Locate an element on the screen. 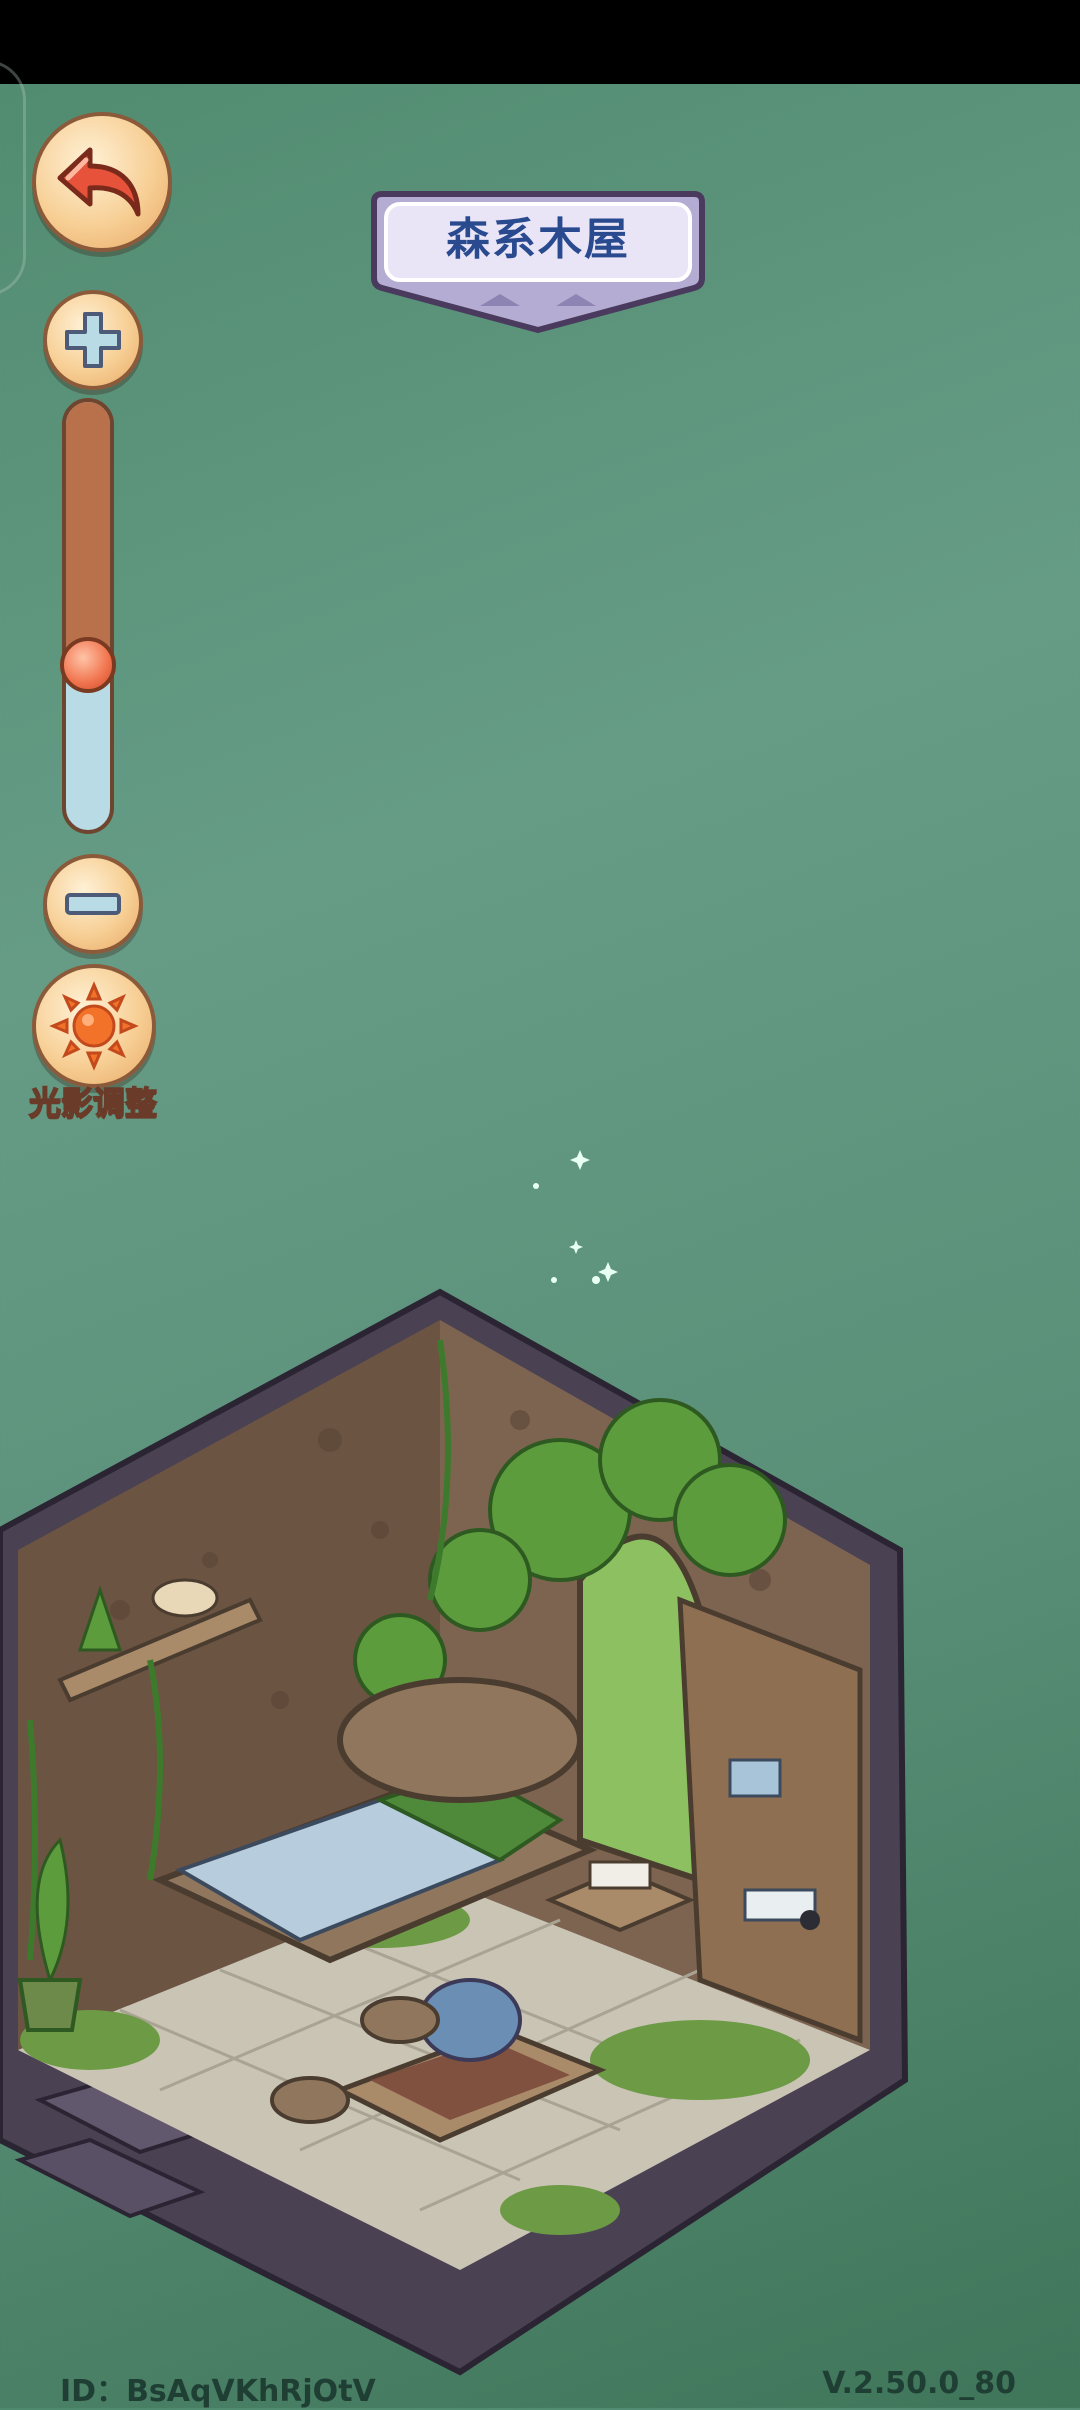  back-button is located at coordinates (102, 182).